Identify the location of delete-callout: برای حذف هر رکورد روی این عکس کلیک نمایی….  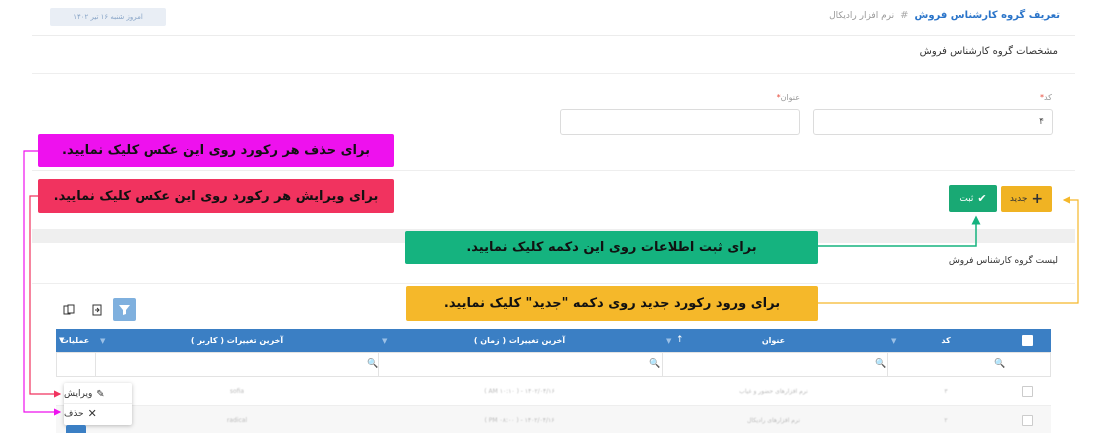
(216, 150).